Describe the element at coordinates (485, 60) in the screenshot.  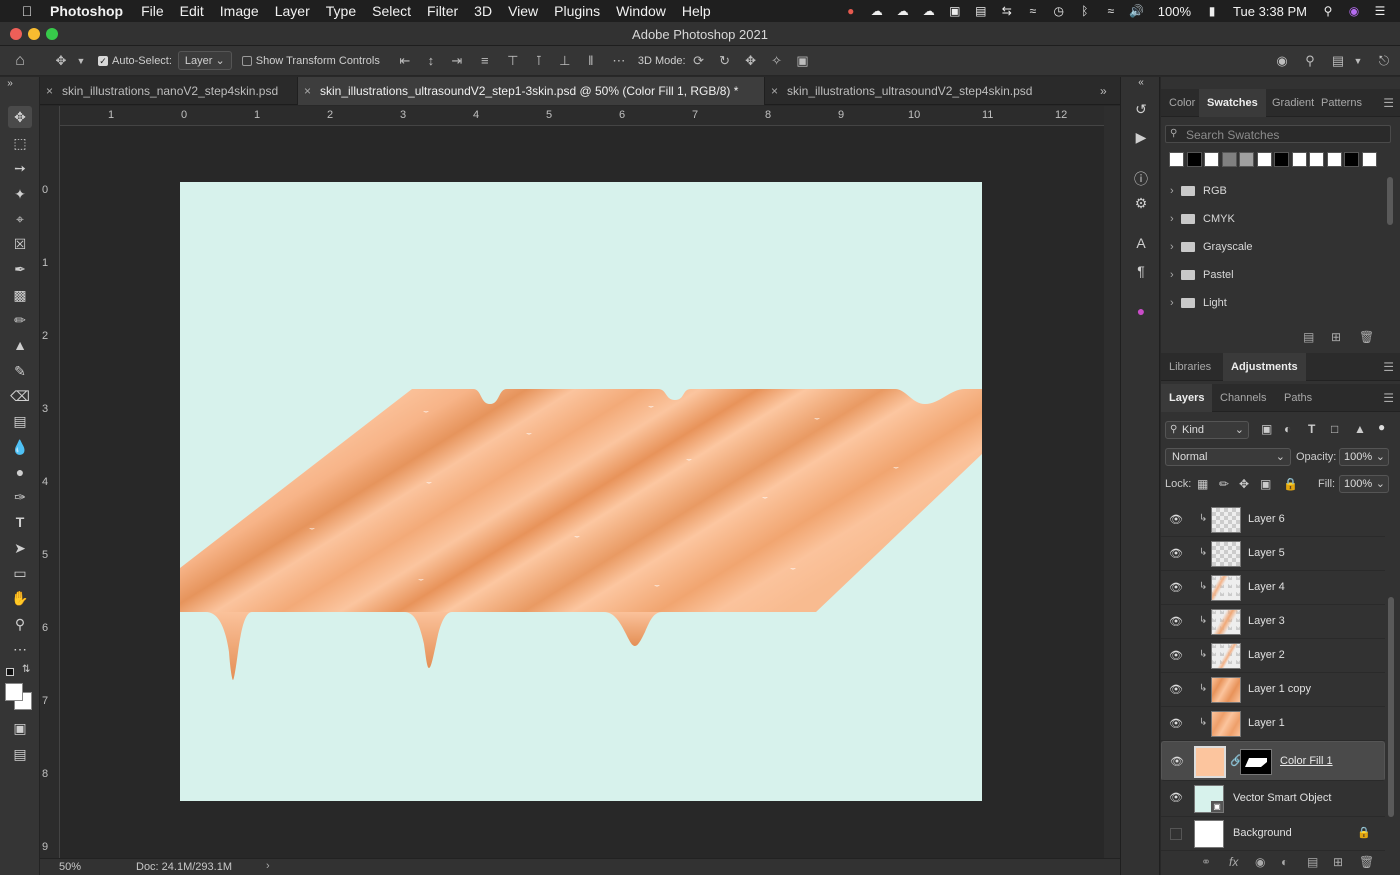
I see `distribute-icon: ≡` at that location.